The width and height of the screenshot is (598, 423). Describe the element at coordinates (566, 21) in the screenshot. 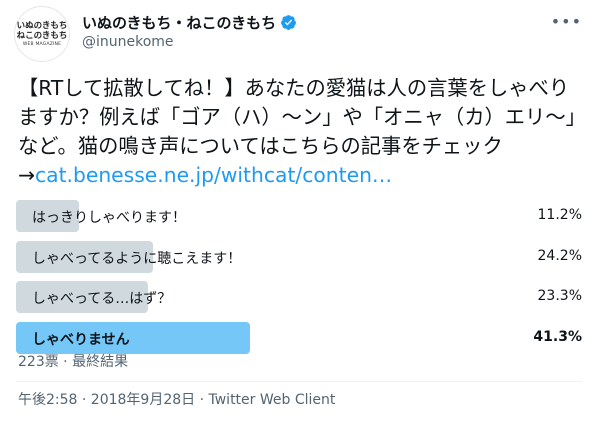

I see `more-options-icon: •••` at that location.